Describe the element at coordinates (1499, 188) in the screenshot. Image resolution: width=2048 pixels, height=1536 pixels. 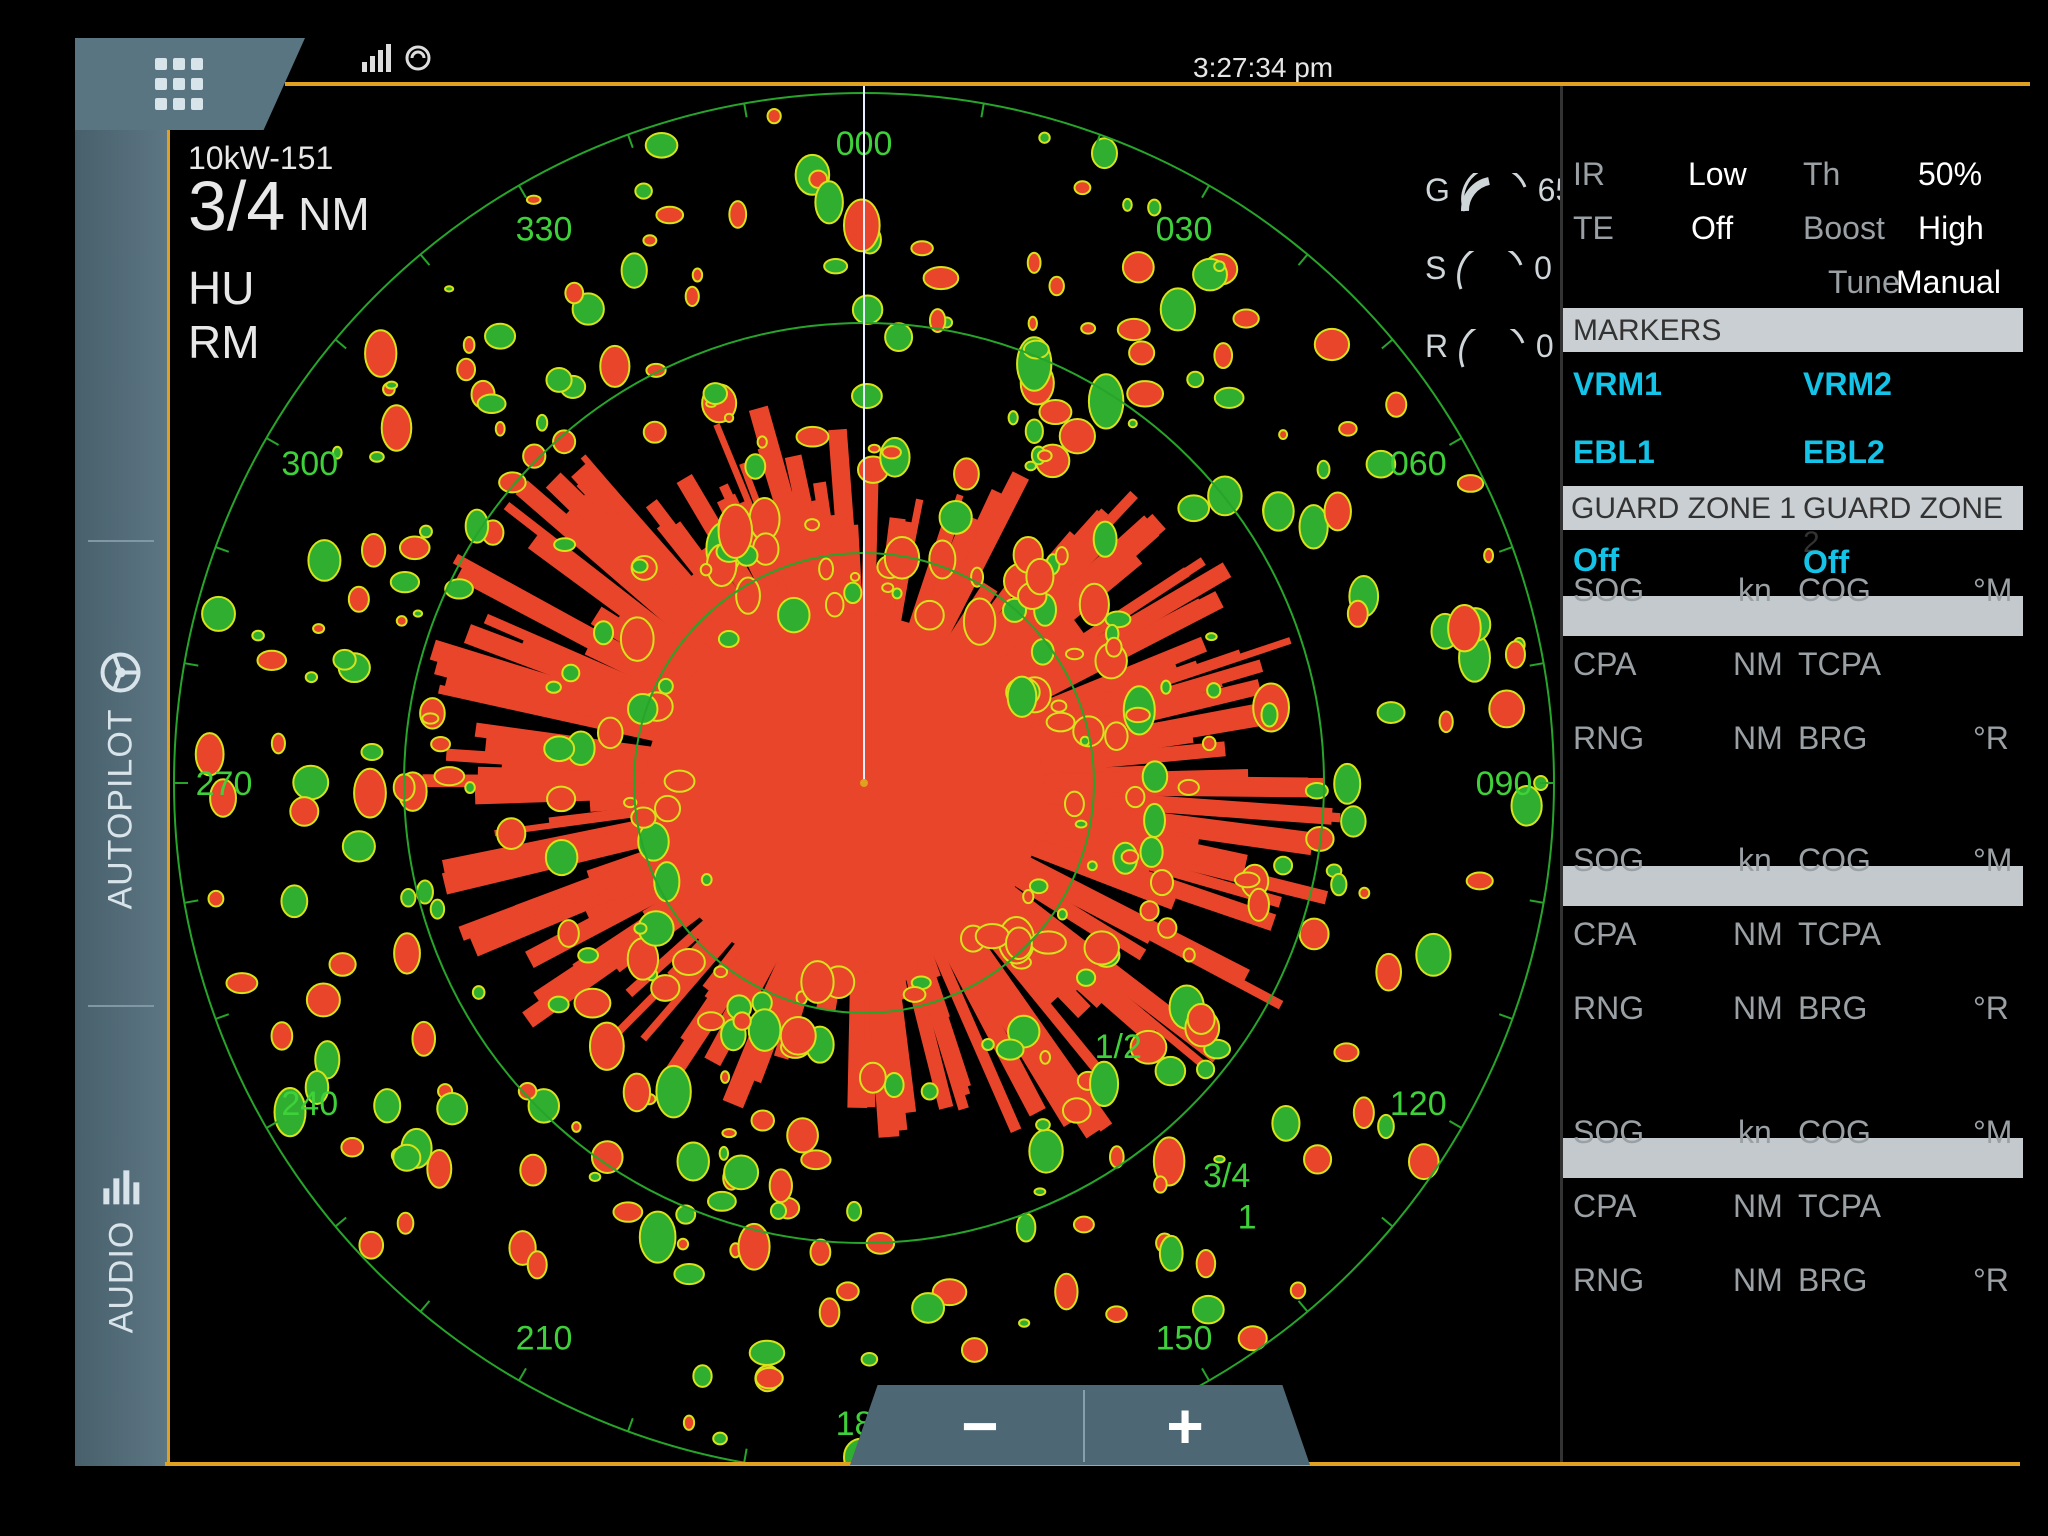
I see `gain-gauge: G 65` at that location.